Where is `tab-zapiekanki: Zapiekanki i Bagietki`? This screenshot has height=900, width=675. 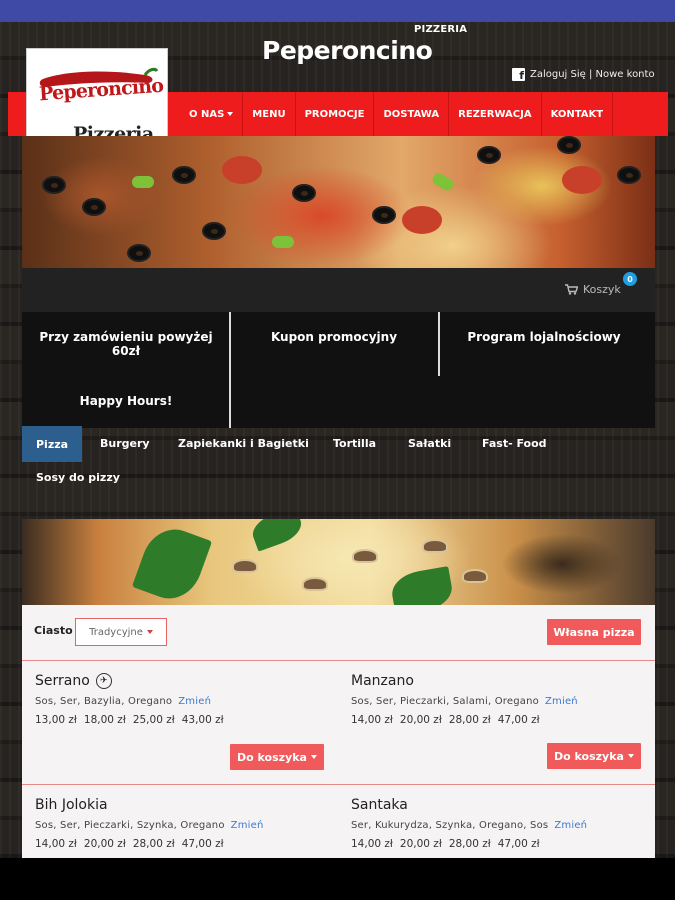 tab-zapiekanki: Zapiekanki i Bagietki is located at coordinates (243, 443).